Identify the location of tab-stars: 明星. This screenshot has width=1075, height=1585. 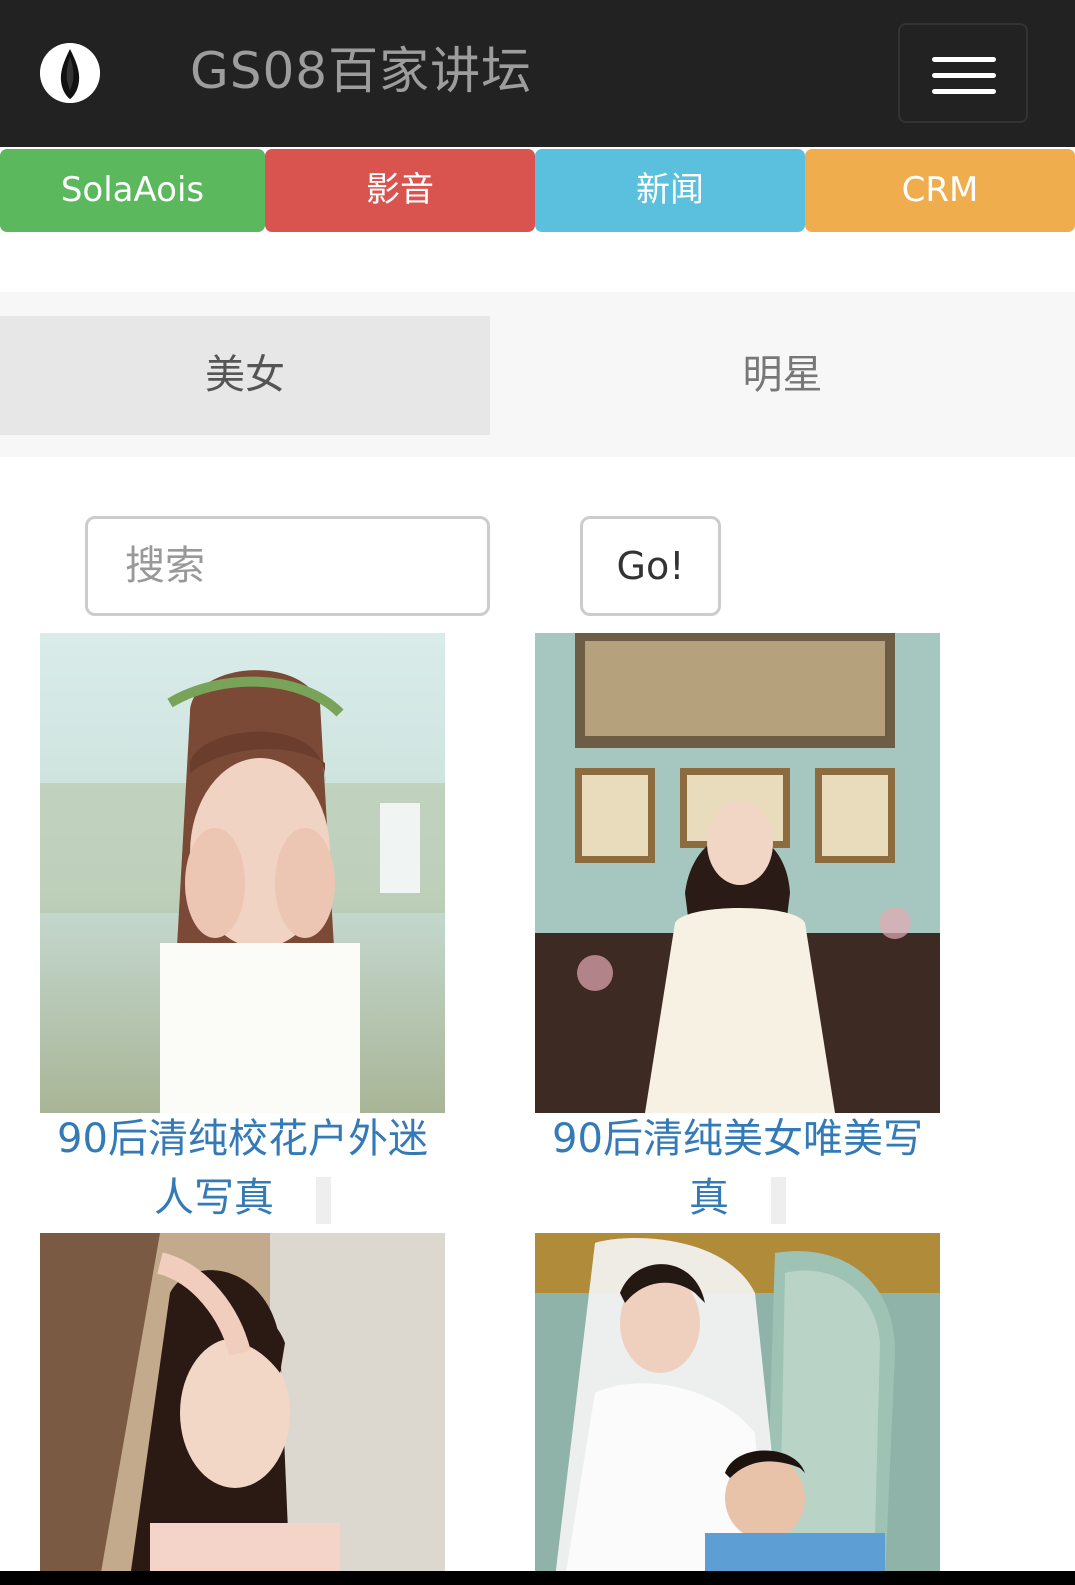
(782, 375).